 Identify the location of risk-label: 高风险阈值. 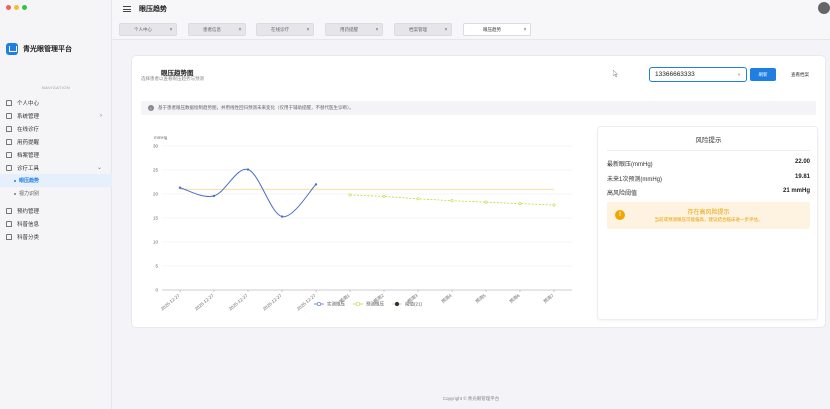
(622, 194).